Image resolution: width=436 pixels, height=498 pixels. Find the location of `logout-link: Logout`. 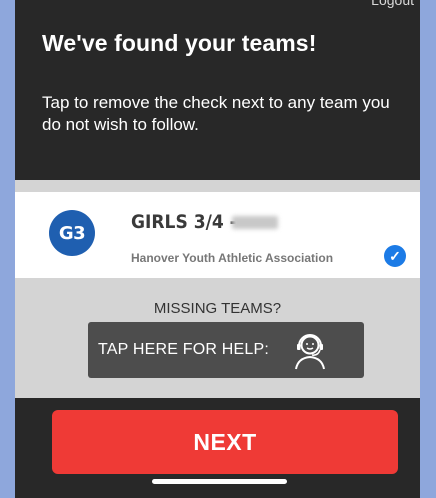

logout-link: Logout is located at coordinates (392, 4).